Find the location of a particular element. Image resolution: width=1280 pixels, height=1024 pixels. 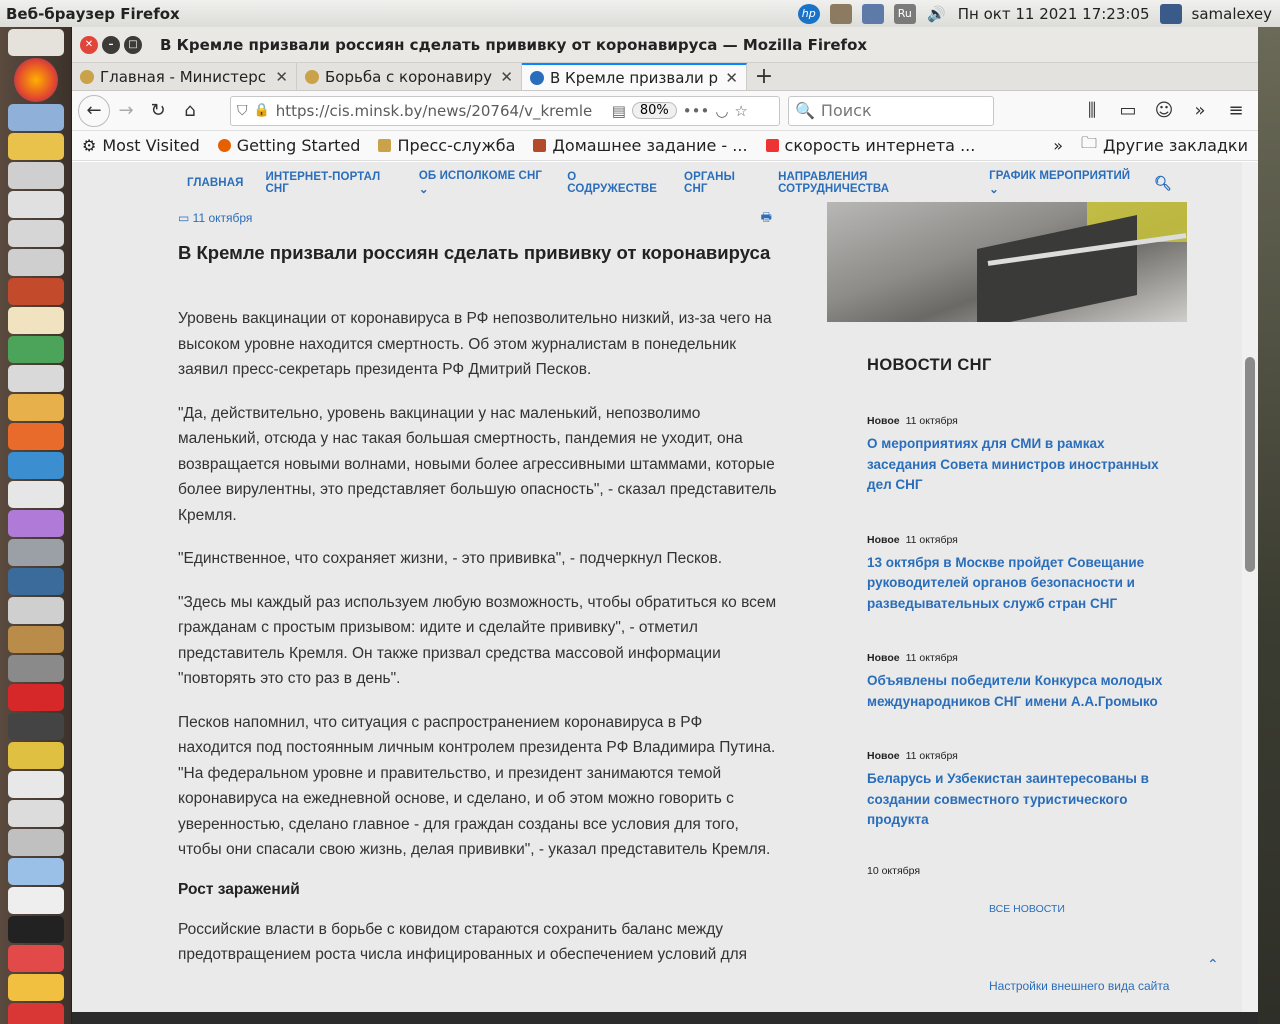

pocket-icon: ◡ is located at coordinates (721, 111).